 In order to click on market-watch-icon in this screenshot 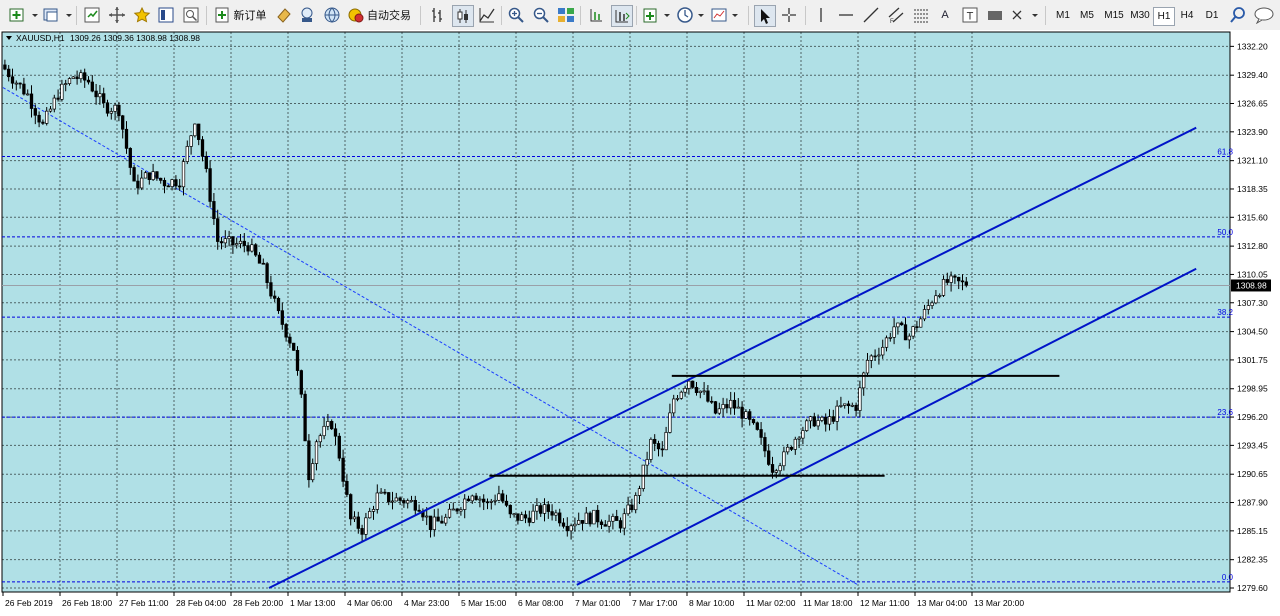, I will do `click(92, 15)`.